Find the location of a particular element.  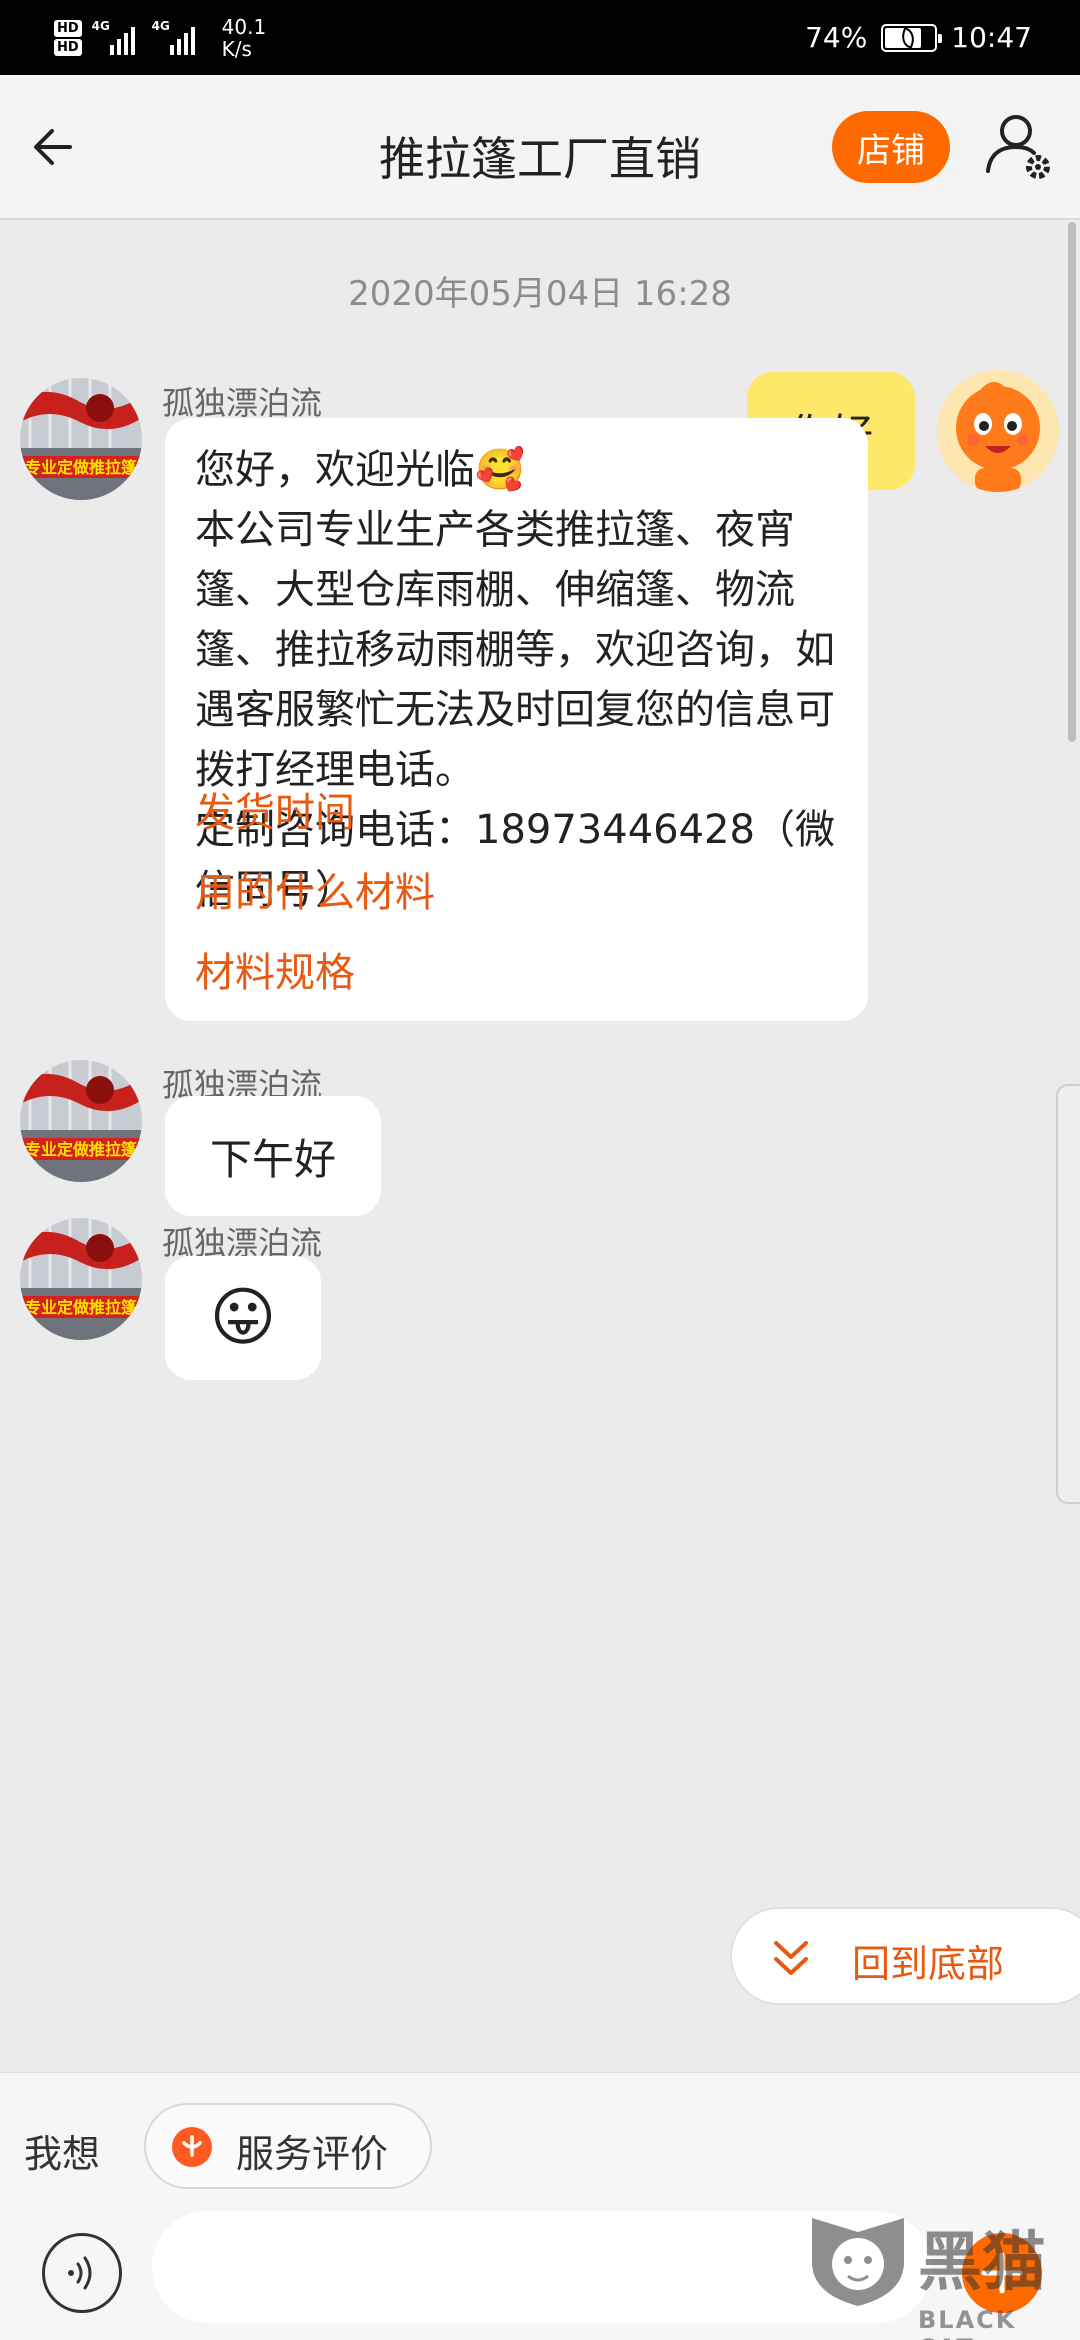

clock: 10:47 is located at coordinates (991, 37).